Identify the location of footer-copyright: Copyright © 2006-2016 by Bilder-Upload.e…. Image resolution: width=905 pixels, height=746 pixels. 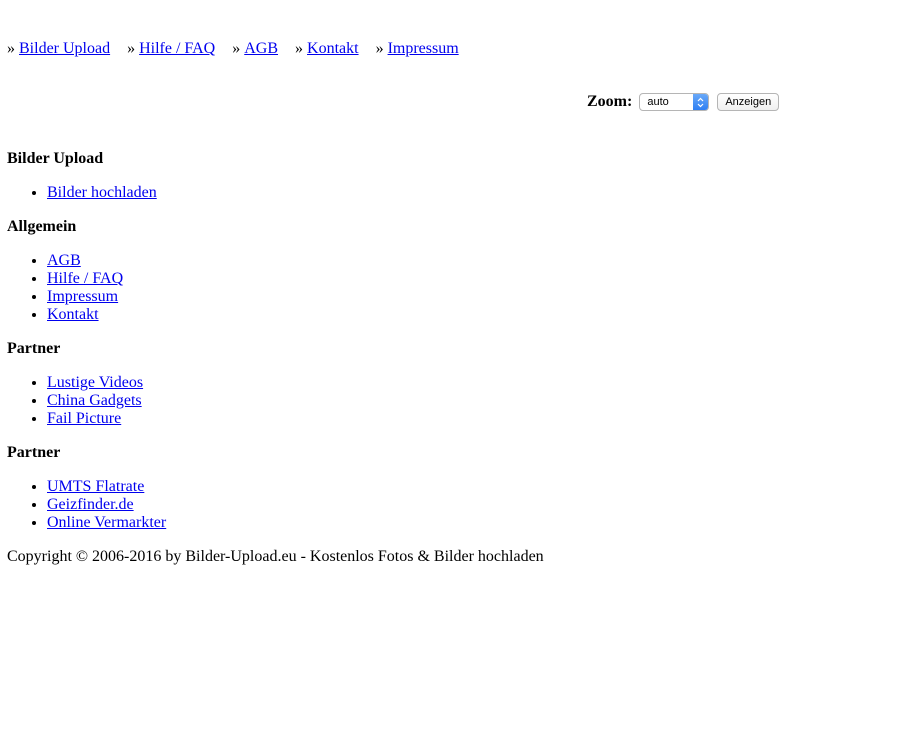
(275, 556).